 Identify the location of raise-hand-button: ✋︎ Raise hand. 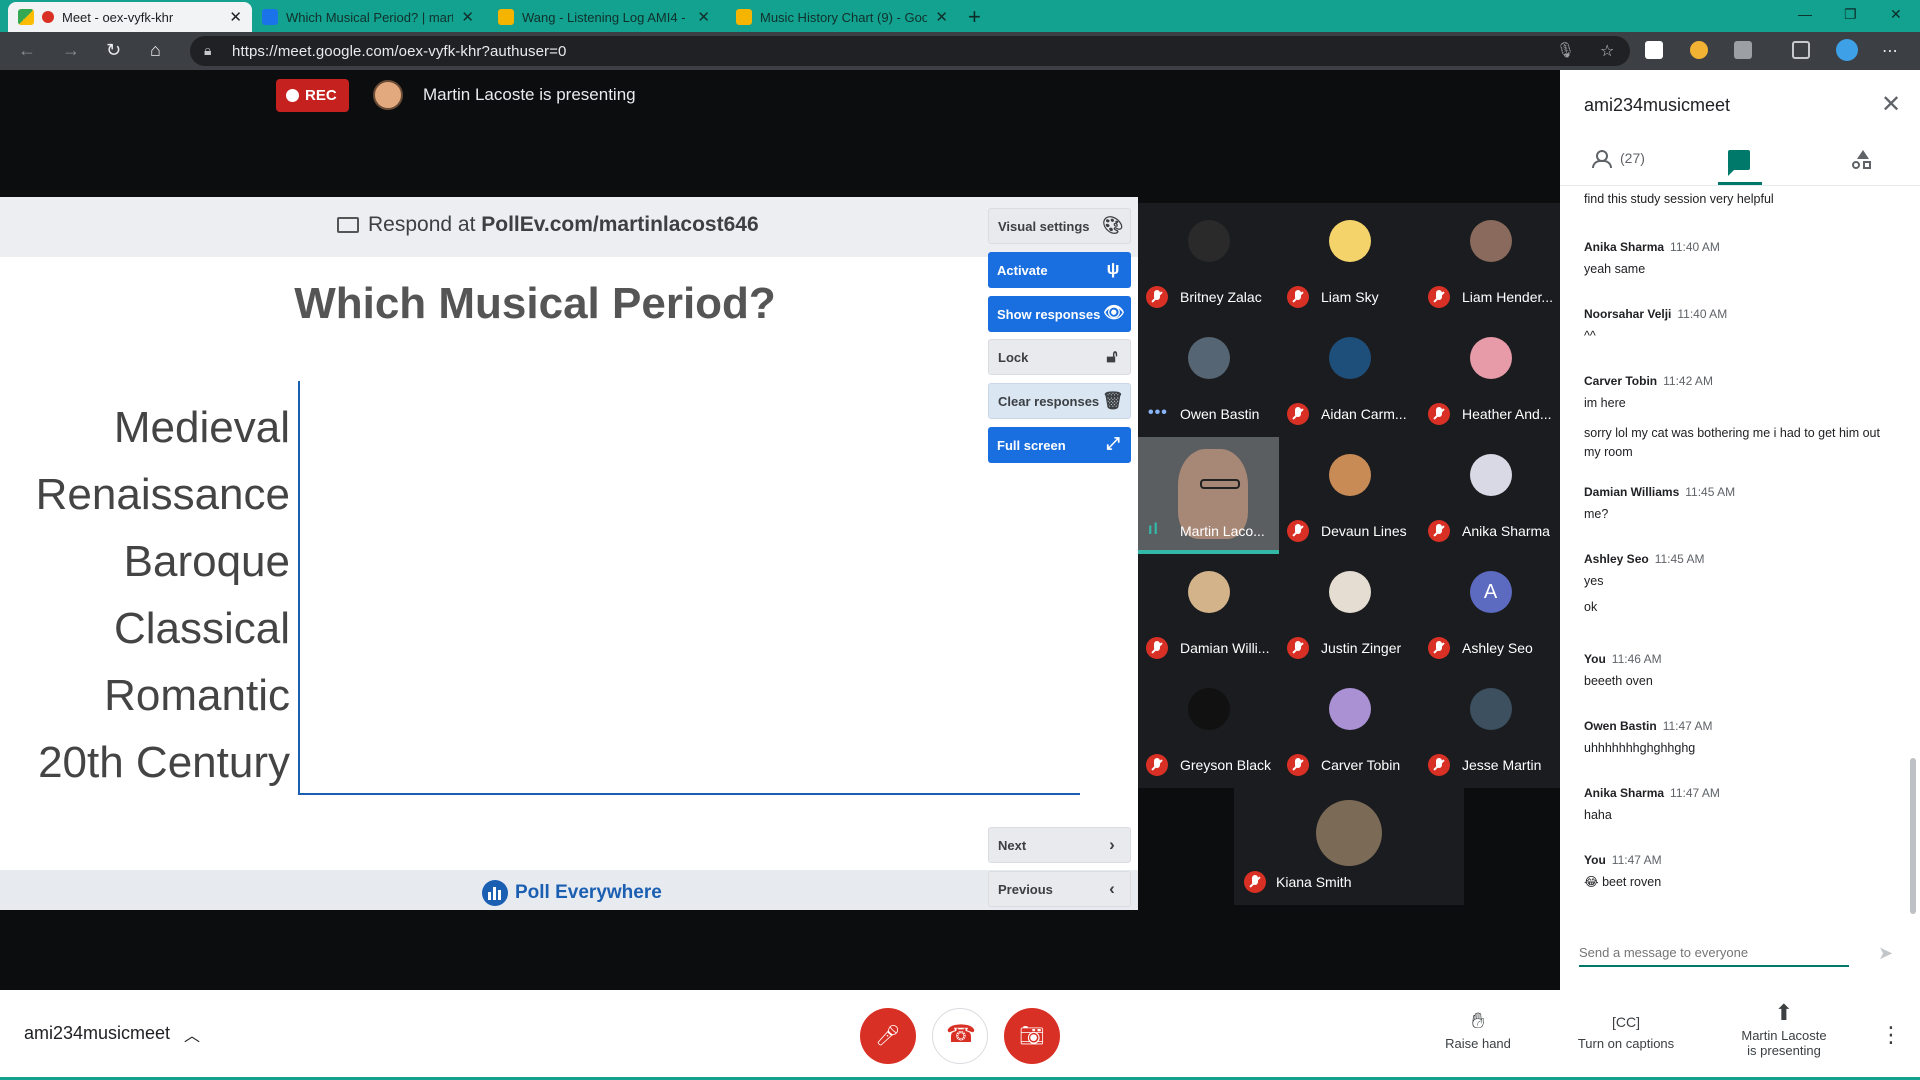
(1478, 1029).